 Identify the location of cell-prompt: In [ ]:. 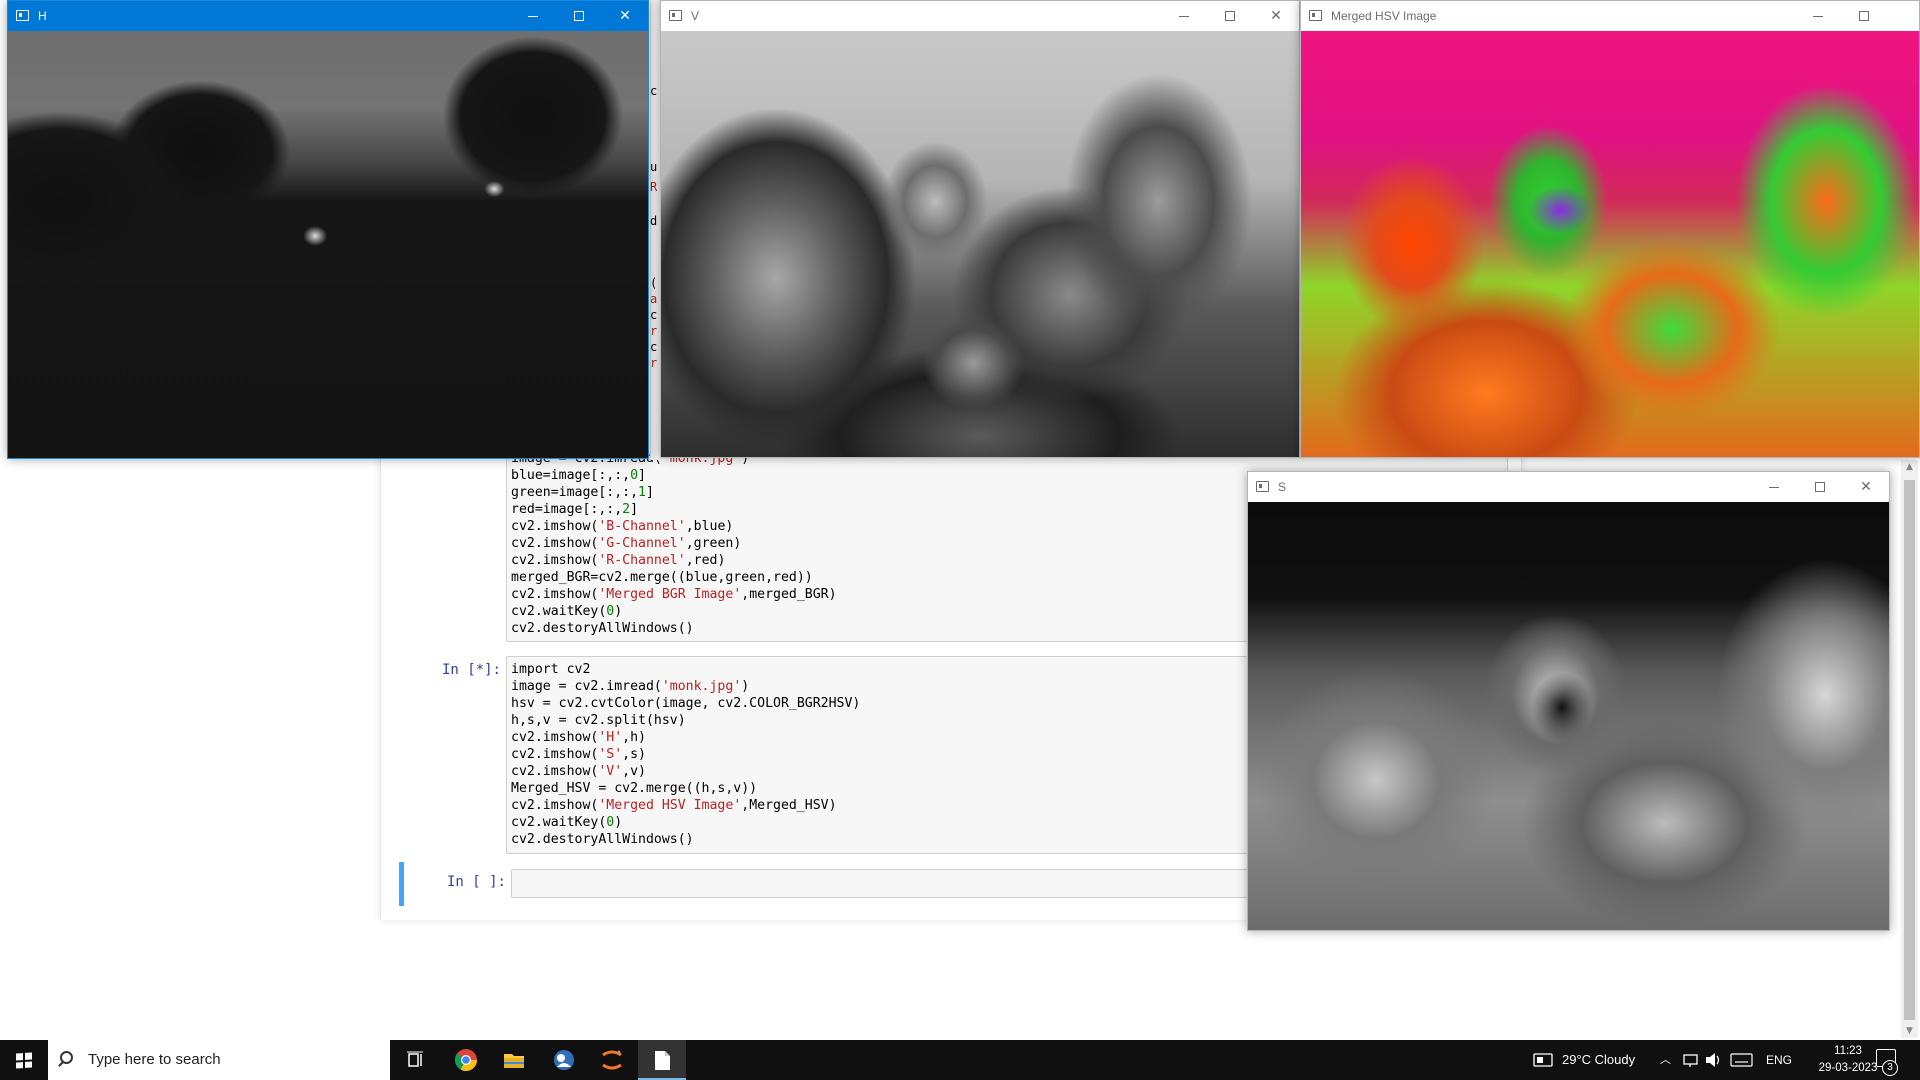
(476, 882).